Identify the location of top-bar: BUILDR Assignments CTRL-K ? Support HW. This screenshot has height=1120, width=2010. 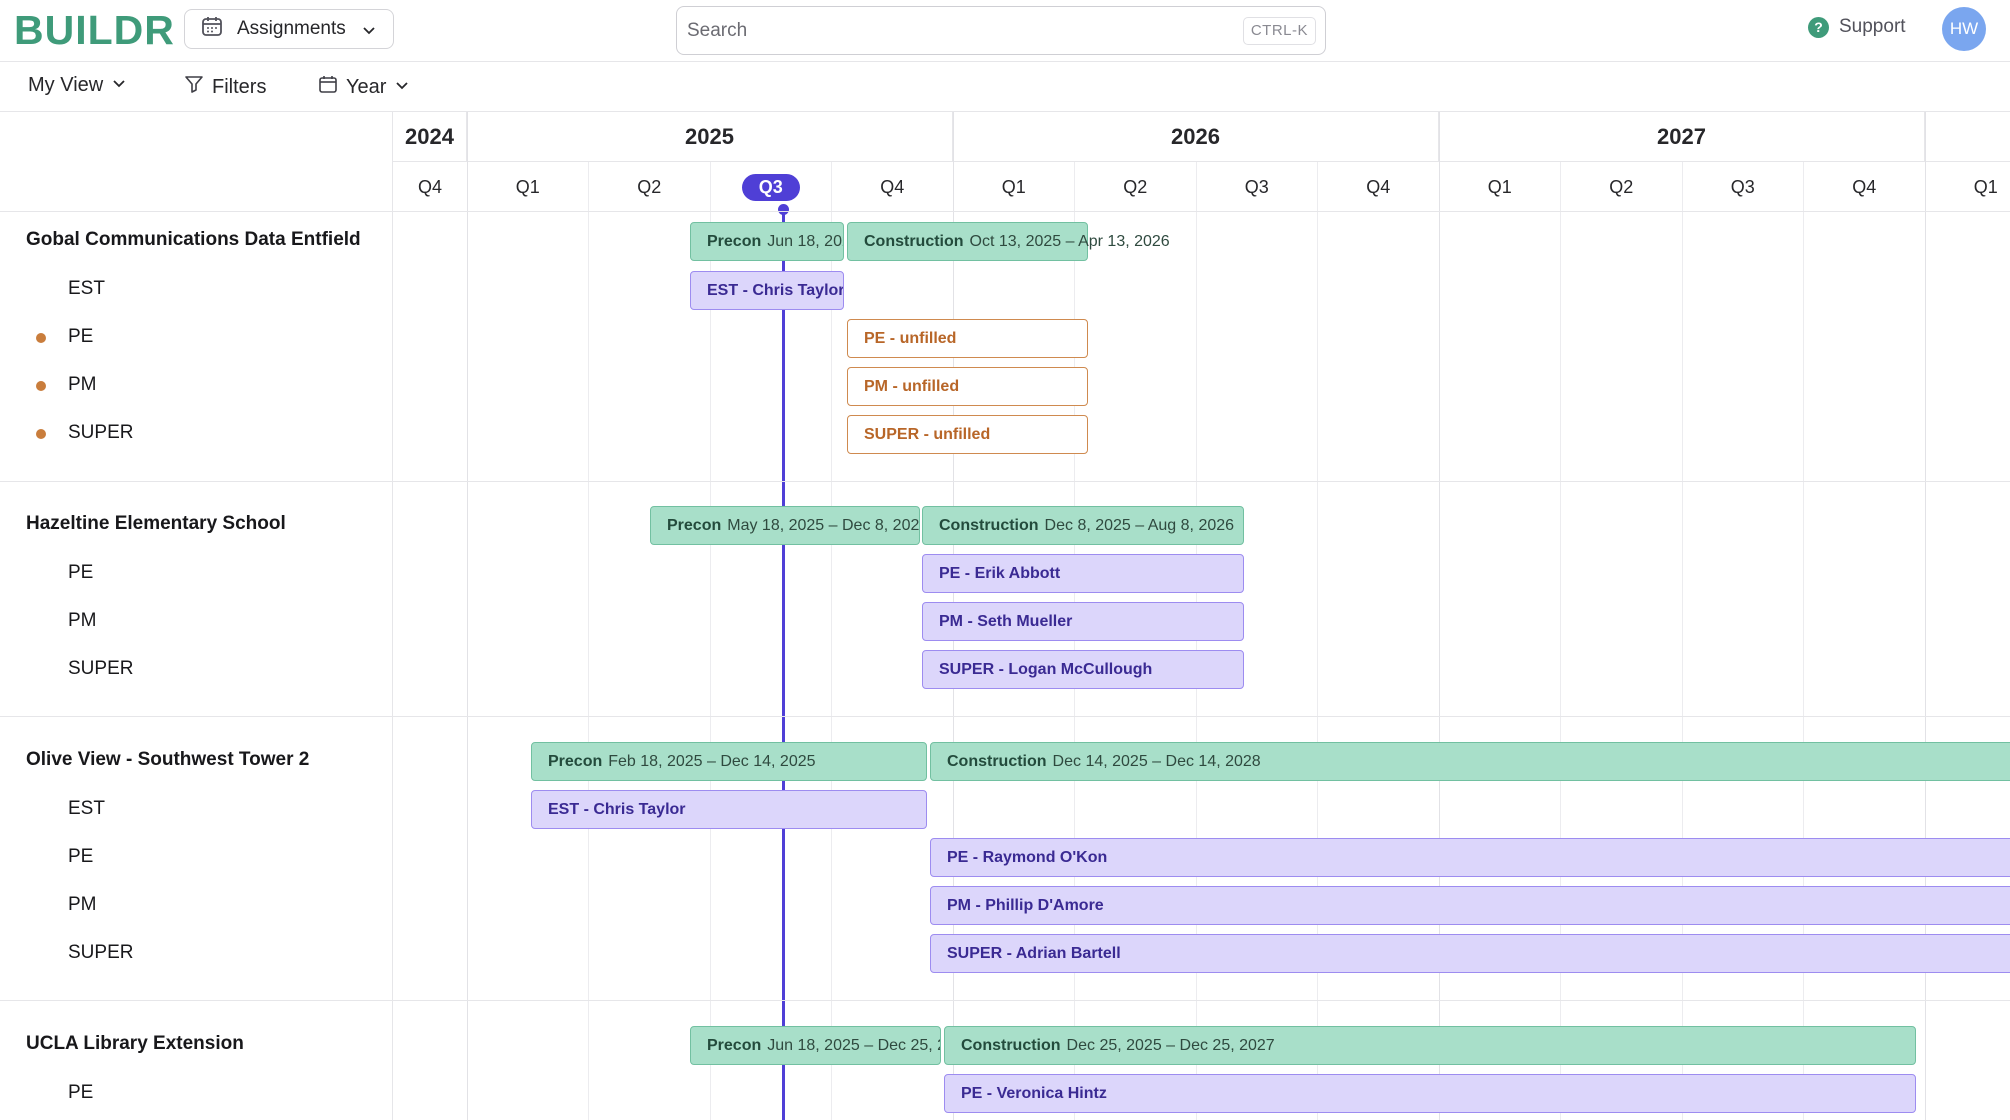
(1005, 31).